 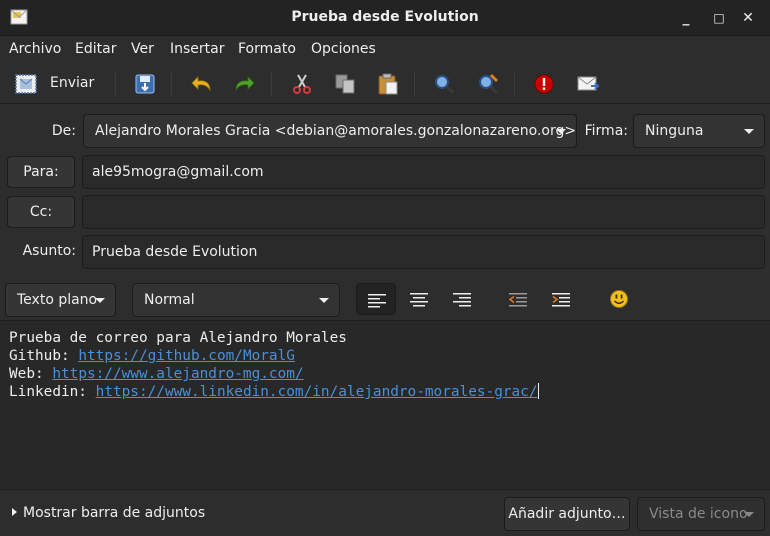 What do you see at coordinates (538, 391) in the screenshot?
I see `text-cursor` at bounding box center [538, 391].